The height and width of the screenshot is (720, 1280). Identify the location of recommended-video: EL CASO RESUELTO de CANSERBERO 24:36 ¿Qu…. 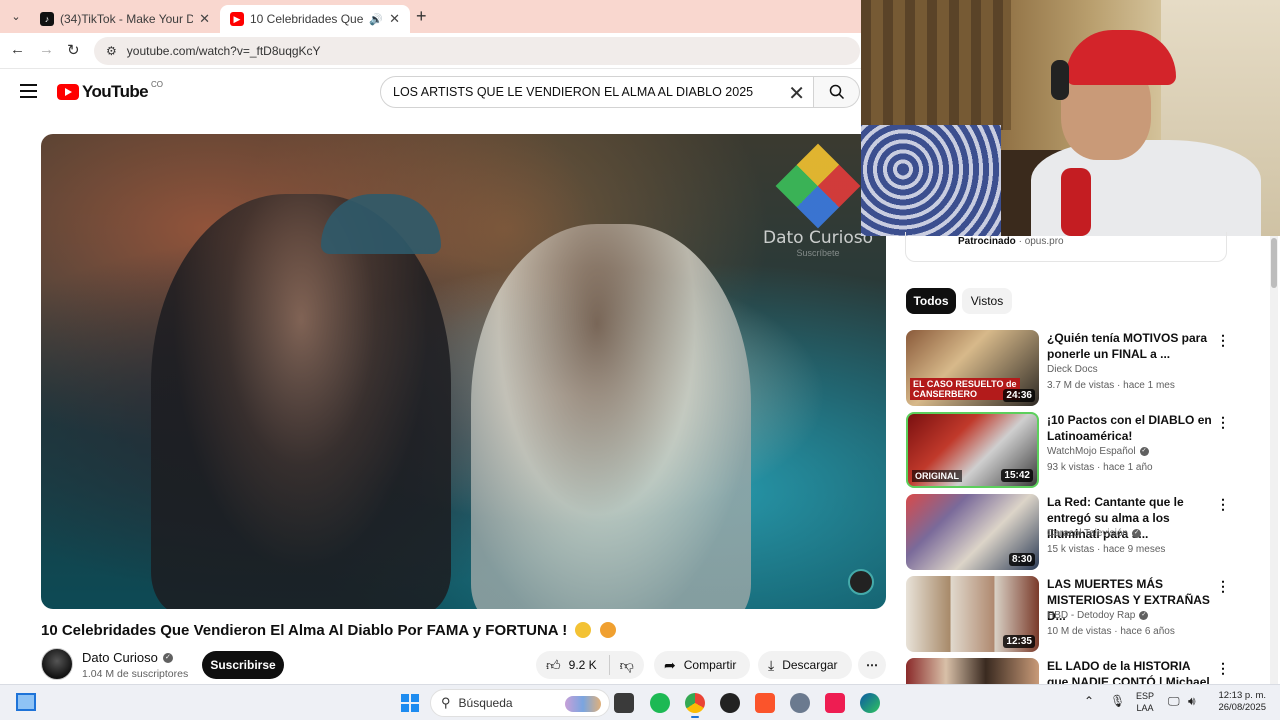
(1071, 369).